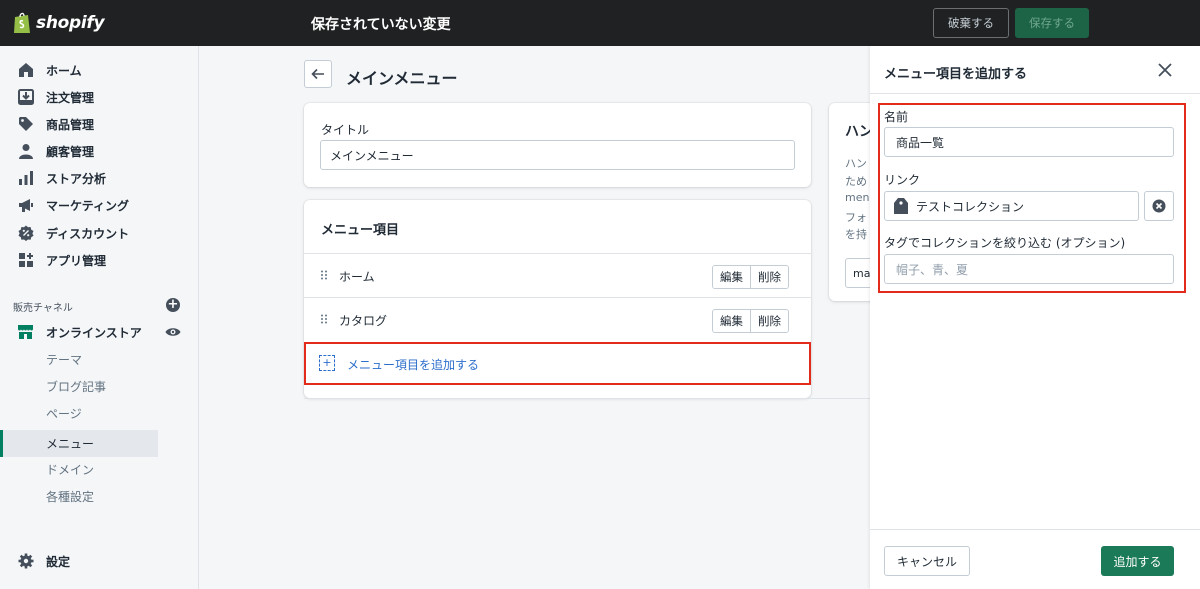 The image size is (1200, 589). Describe the element at coordinates (901, 206) in the screenshot. I see `collection-tag-icon` at that location.